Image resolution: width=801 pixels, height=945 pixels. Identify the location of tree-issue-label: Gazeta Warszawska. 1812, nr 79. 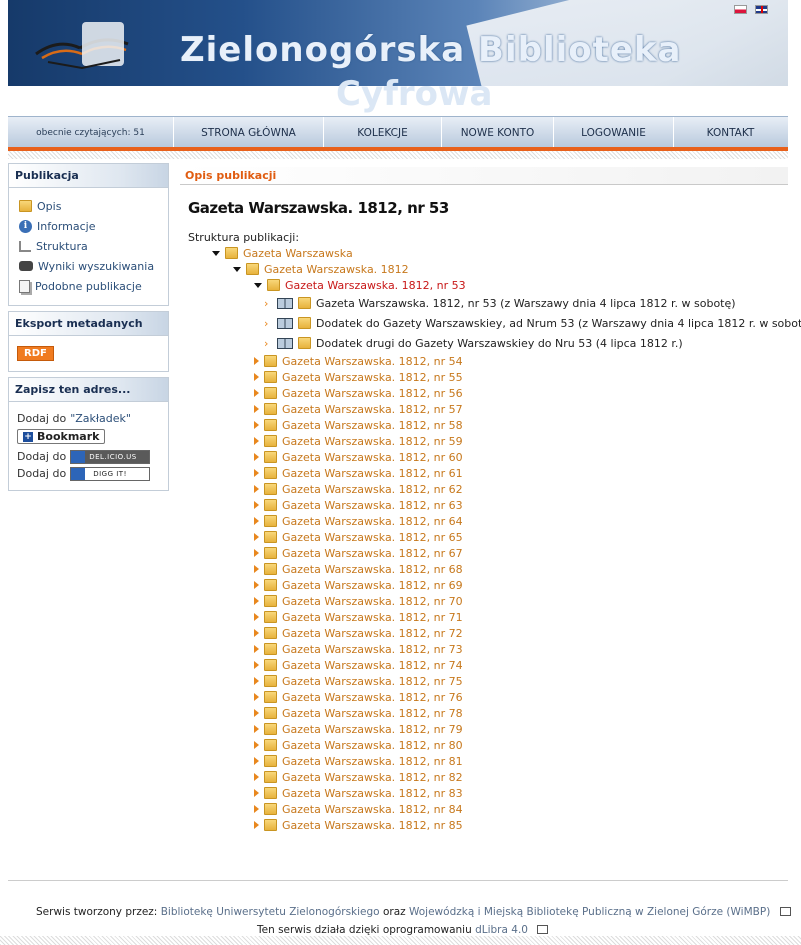
(372, 729).